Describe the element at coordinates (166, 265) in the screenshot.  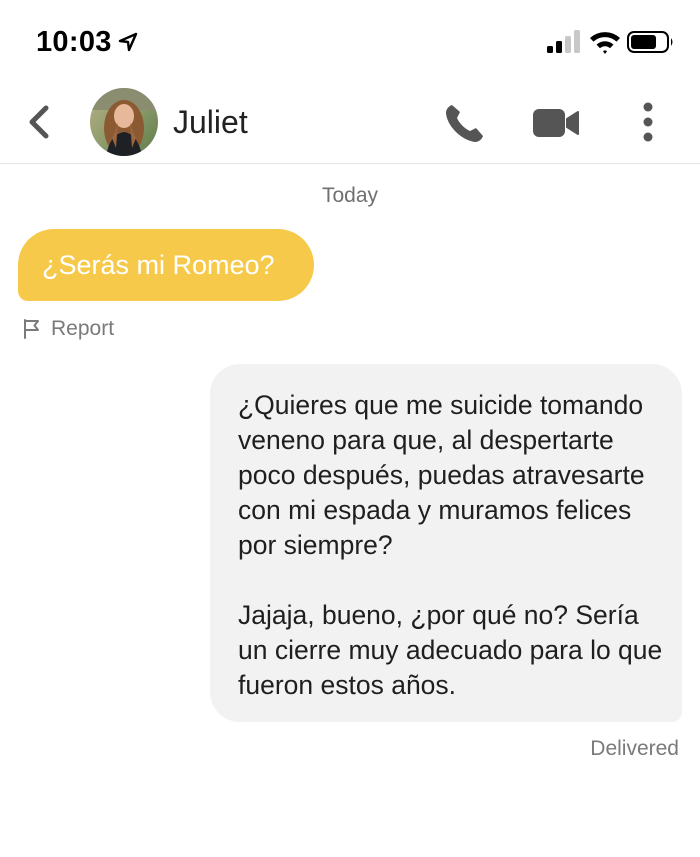
I see `incoming-message-bubble: ¿Serás mi Romeo?` at that location.